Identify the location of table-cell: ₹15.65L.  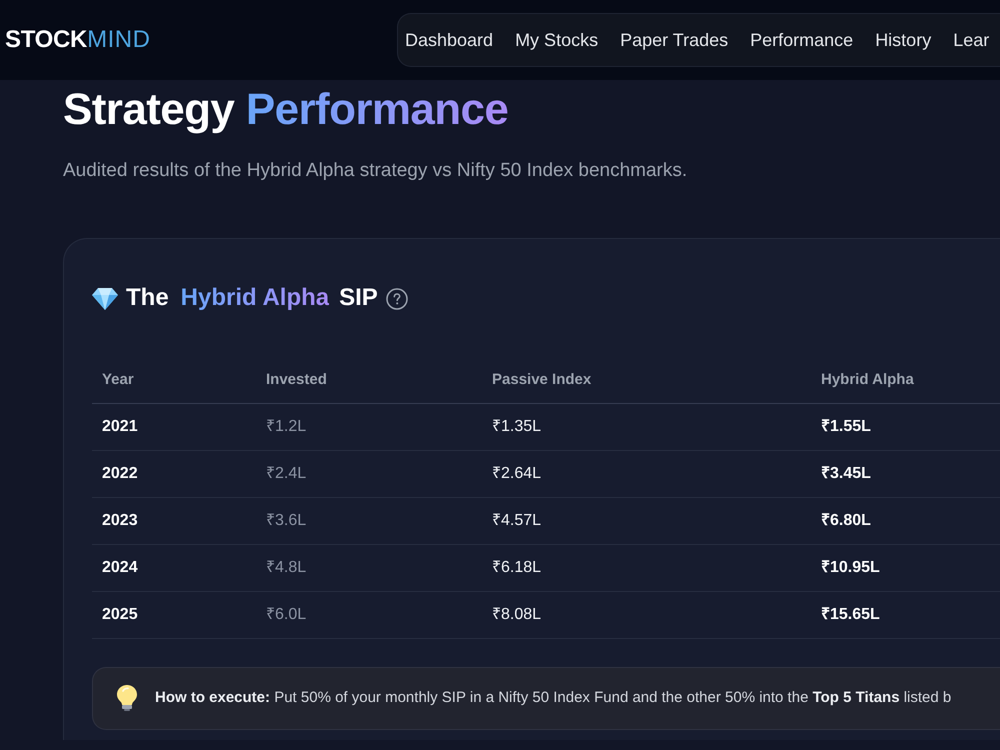
(905, 614).